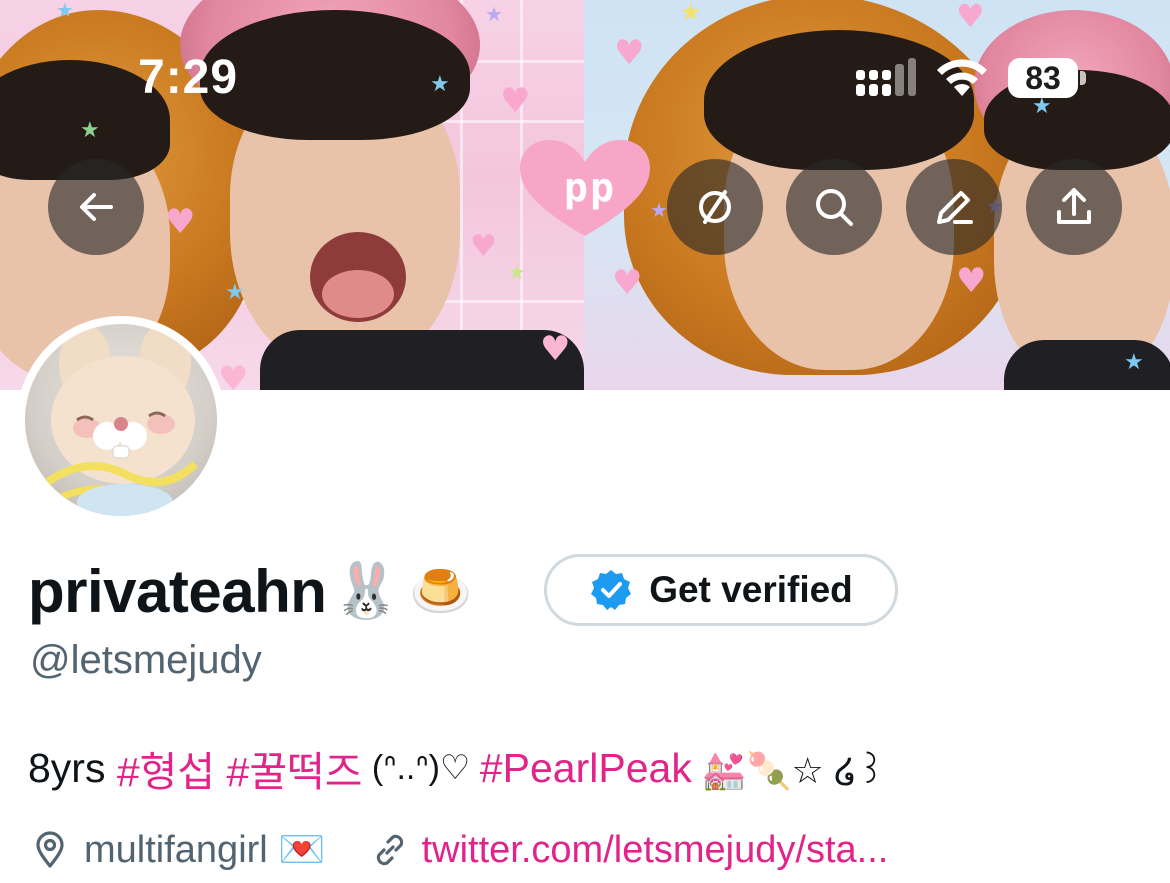 This screenshot has height=883, width=1170. I want to click on avatar-image, so click(121, 420).